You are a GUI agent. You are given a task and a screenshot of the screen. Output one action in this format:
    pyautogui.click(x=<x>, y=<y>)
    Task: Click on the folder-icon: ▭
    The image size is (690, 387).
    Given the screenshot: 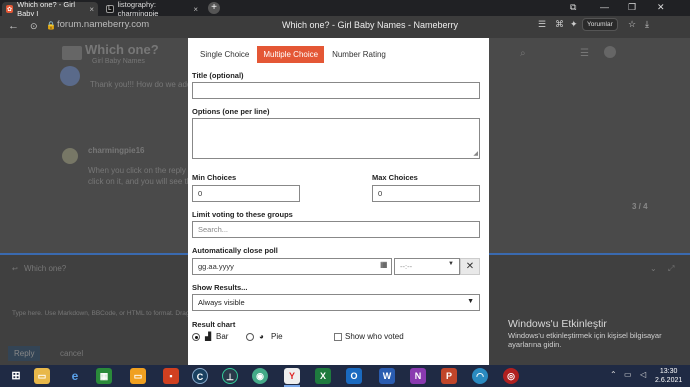 What is the action you would take?
    pyautogui.click(x=138, y=376)
    